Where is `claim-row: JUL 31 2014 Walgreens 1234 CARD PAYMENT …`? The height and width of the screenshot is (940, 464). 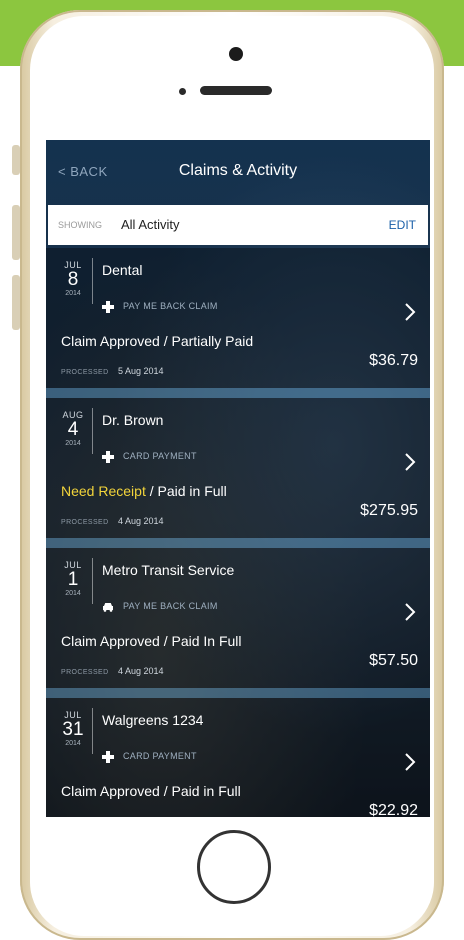 claim-row: JUL 31 2014 Walgreens 1234 CARD PAYMENT … is located at coordinates (238, 757).